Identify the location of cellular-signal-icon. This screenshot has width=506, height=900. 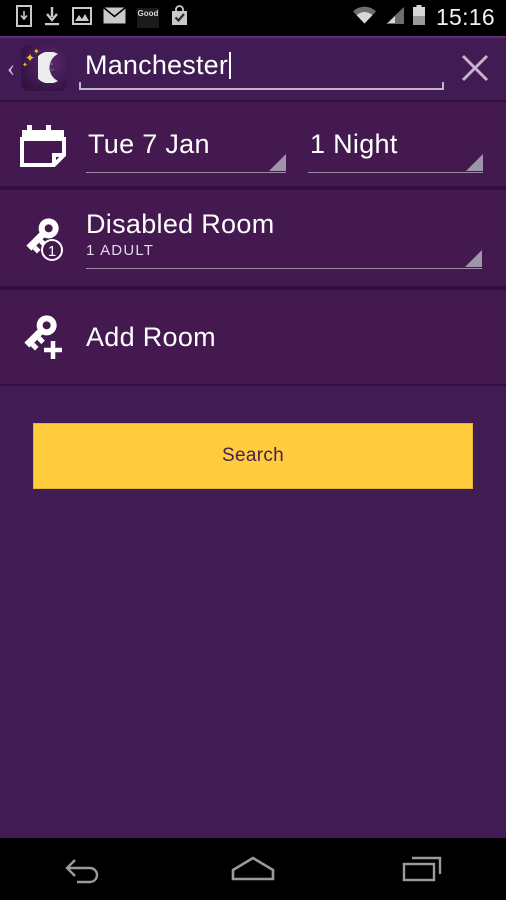
(394, 18).